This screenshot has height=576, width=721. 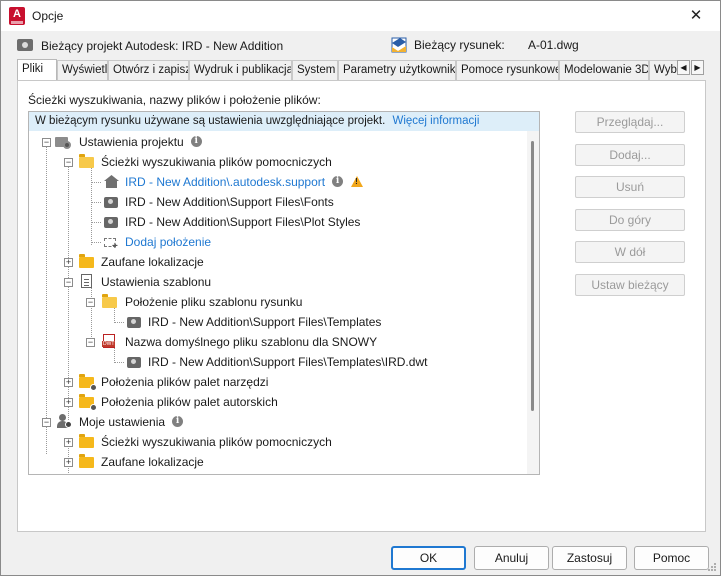 I want to click on window-title: Opcje, so click(x=48, y=16).